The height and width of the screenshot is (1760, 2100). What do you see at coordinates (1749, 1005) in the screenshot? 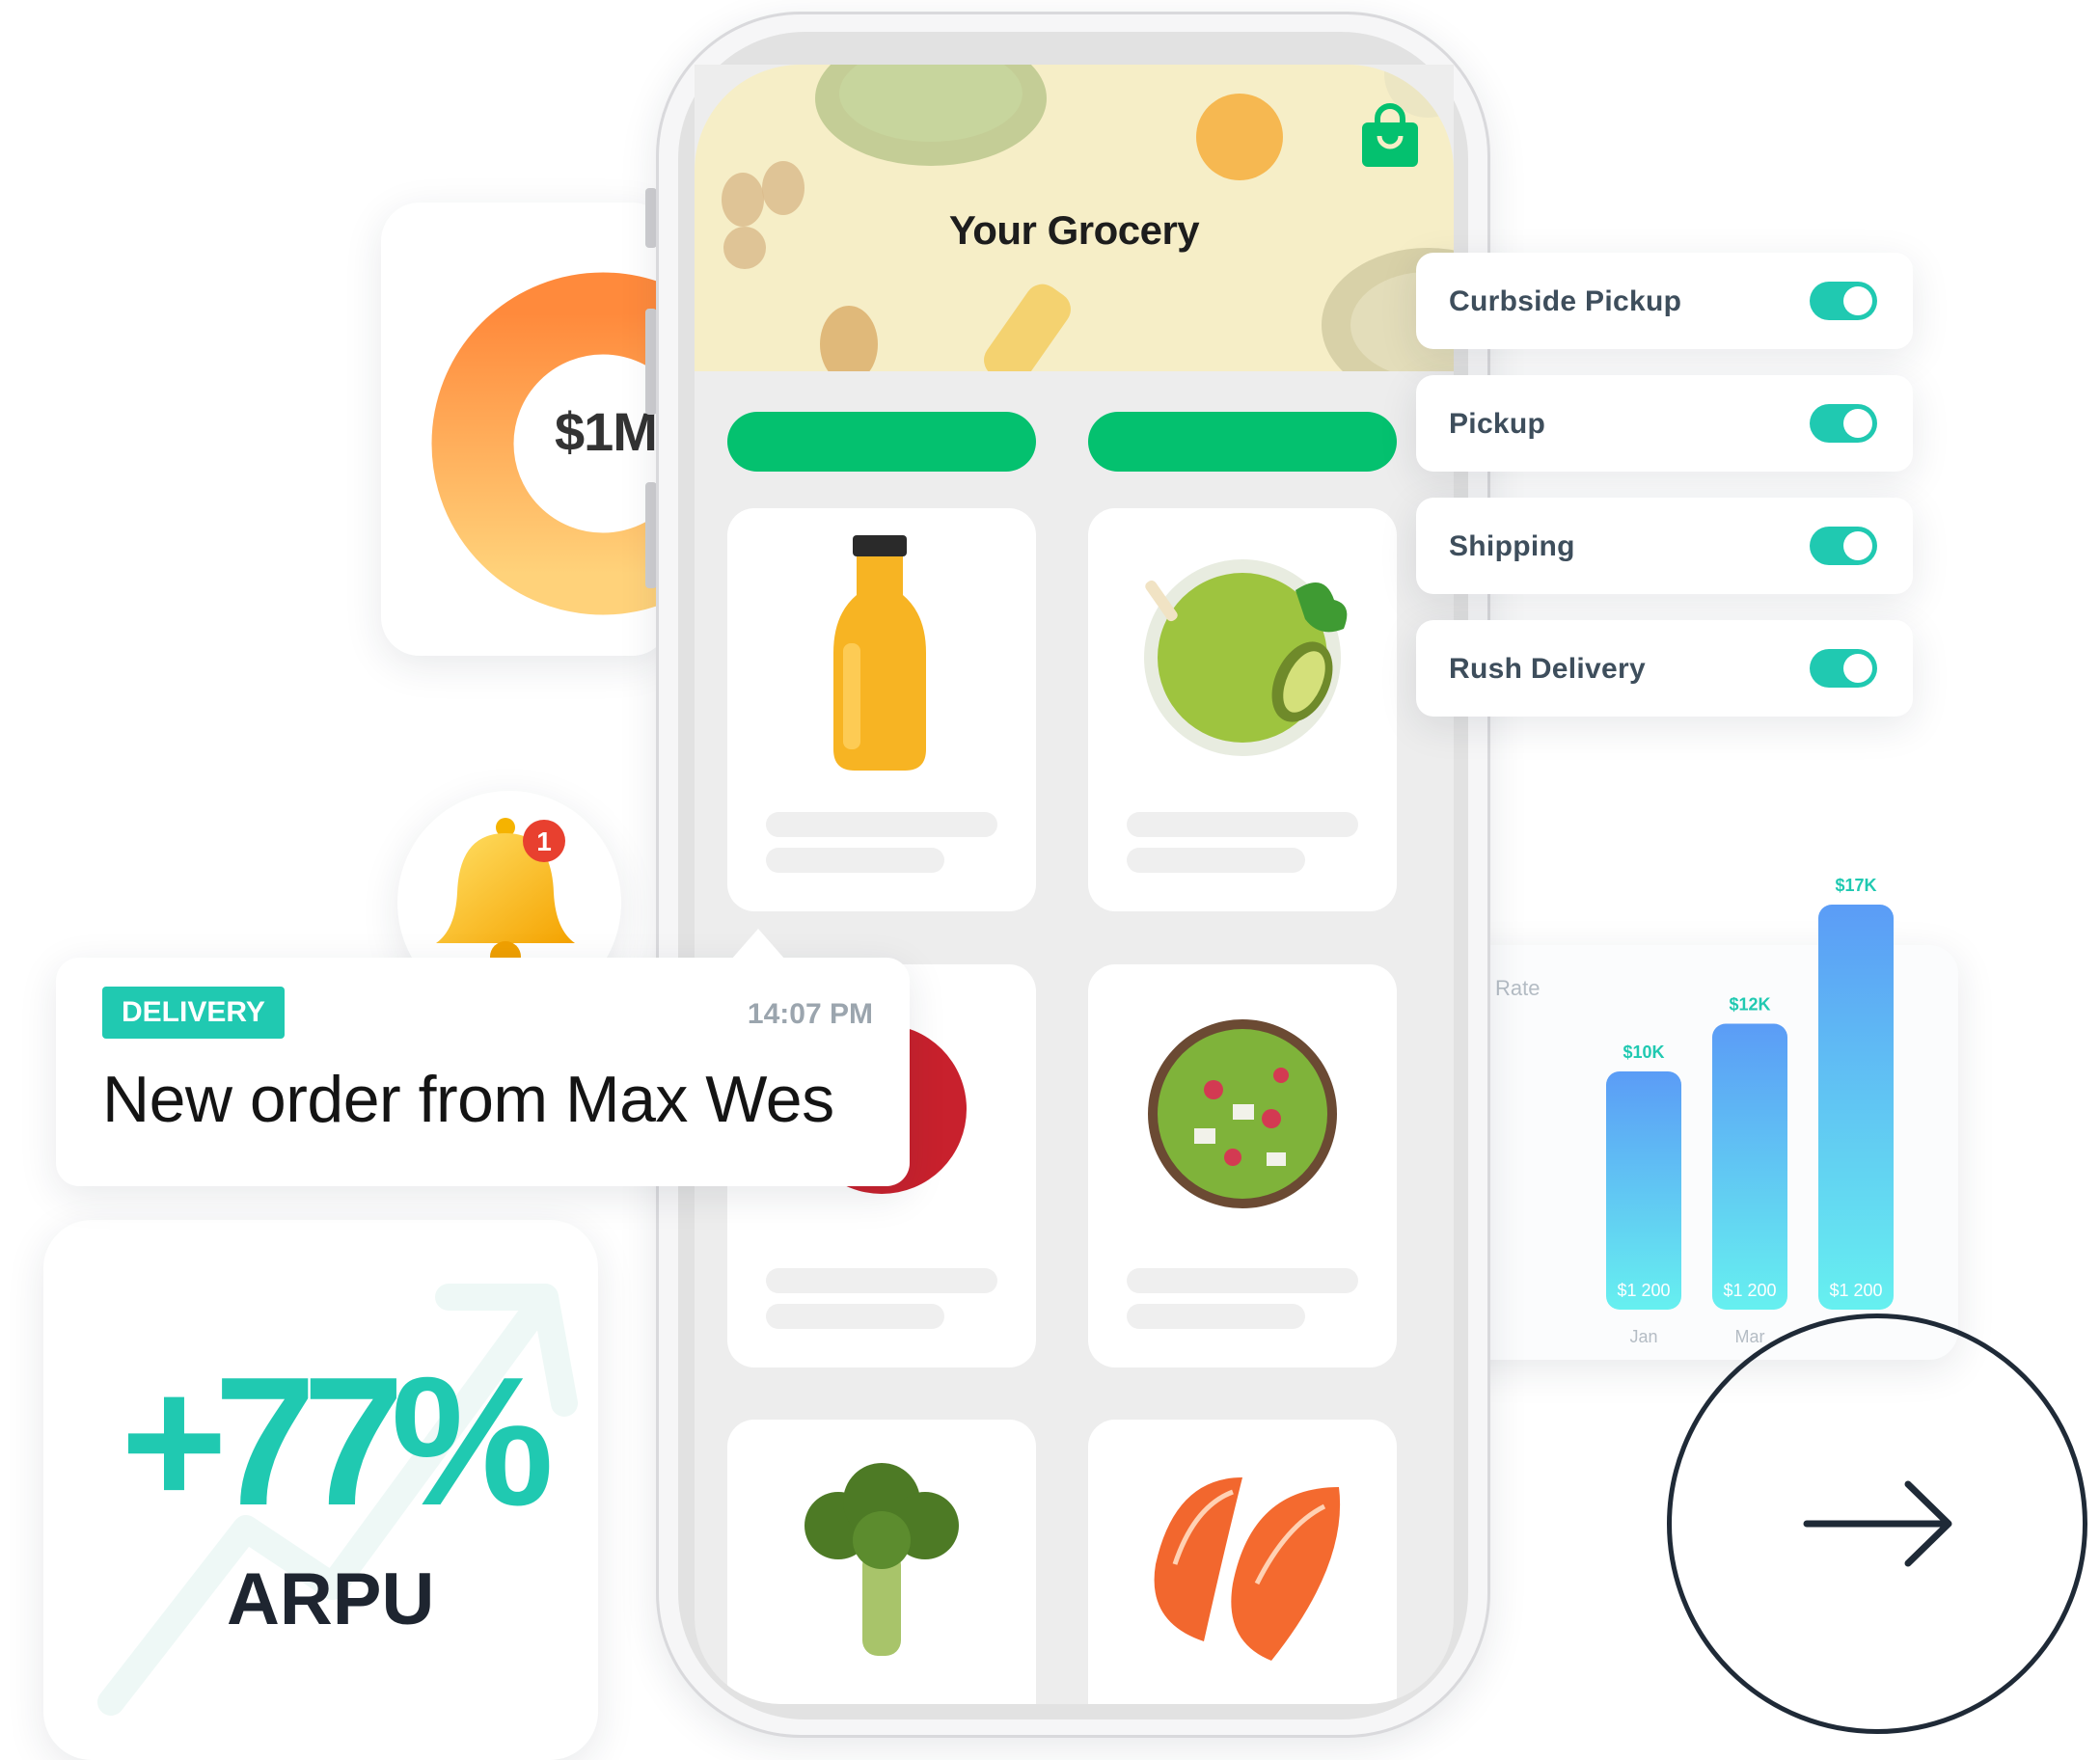
I see `chart-bar-top-label: $12K` at bounding box center [1749, 1005].